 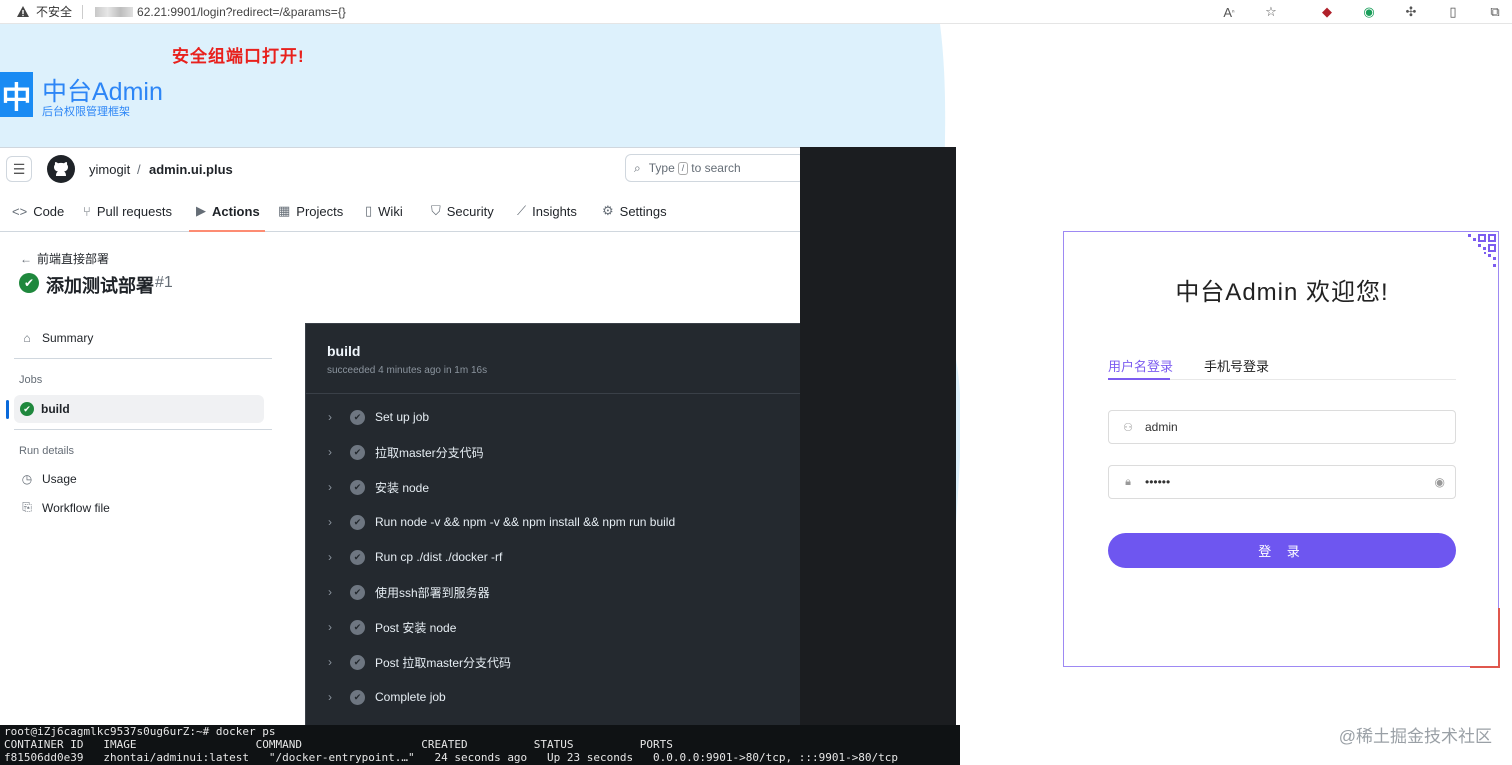 I want to click on tab-username-login: 用户名登录, so click(x=1140, y=365).